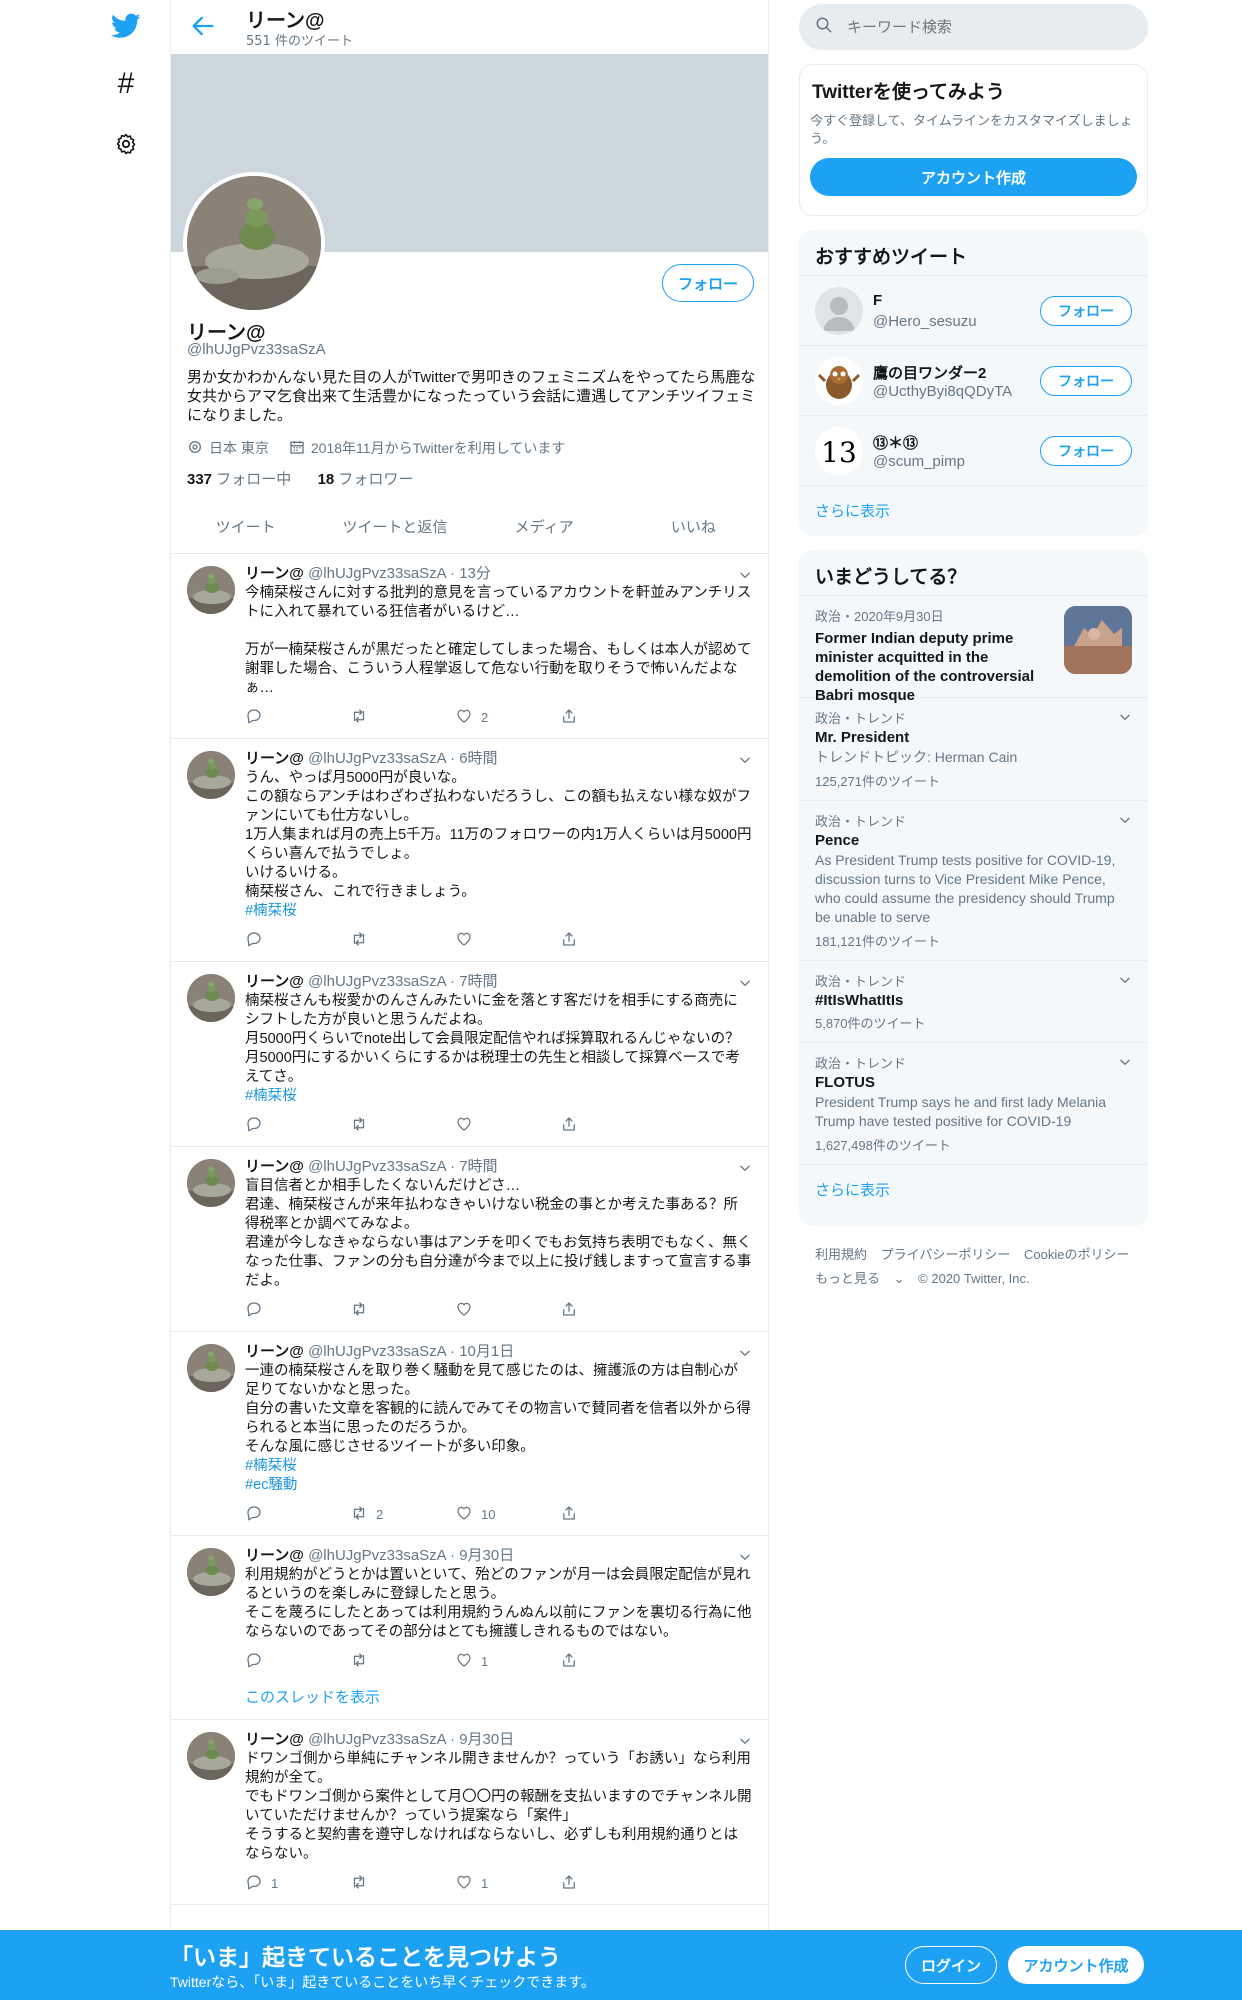 Image resolution: width=1242 pixels, height=2000 pixels. I want to click on footer-more: もっと見る ⌄, so click(860, 1278).